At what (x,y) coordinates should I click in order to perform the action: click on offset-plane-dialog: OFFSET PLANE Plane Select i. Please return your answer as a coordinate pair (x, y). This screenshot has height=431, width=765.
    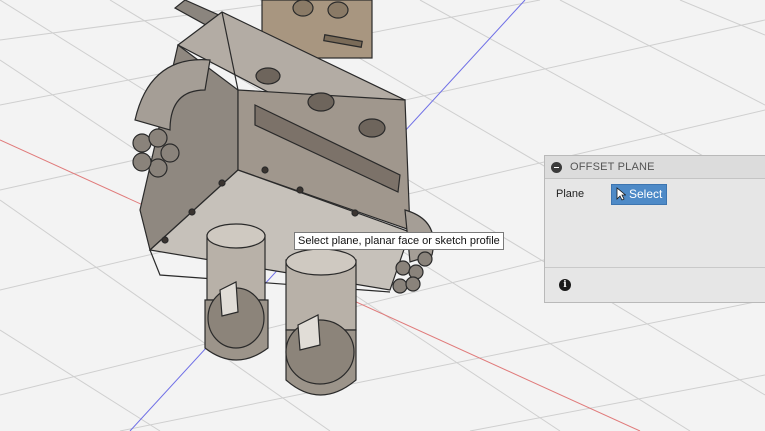
    Looking at the image, I should click on (654, 229).